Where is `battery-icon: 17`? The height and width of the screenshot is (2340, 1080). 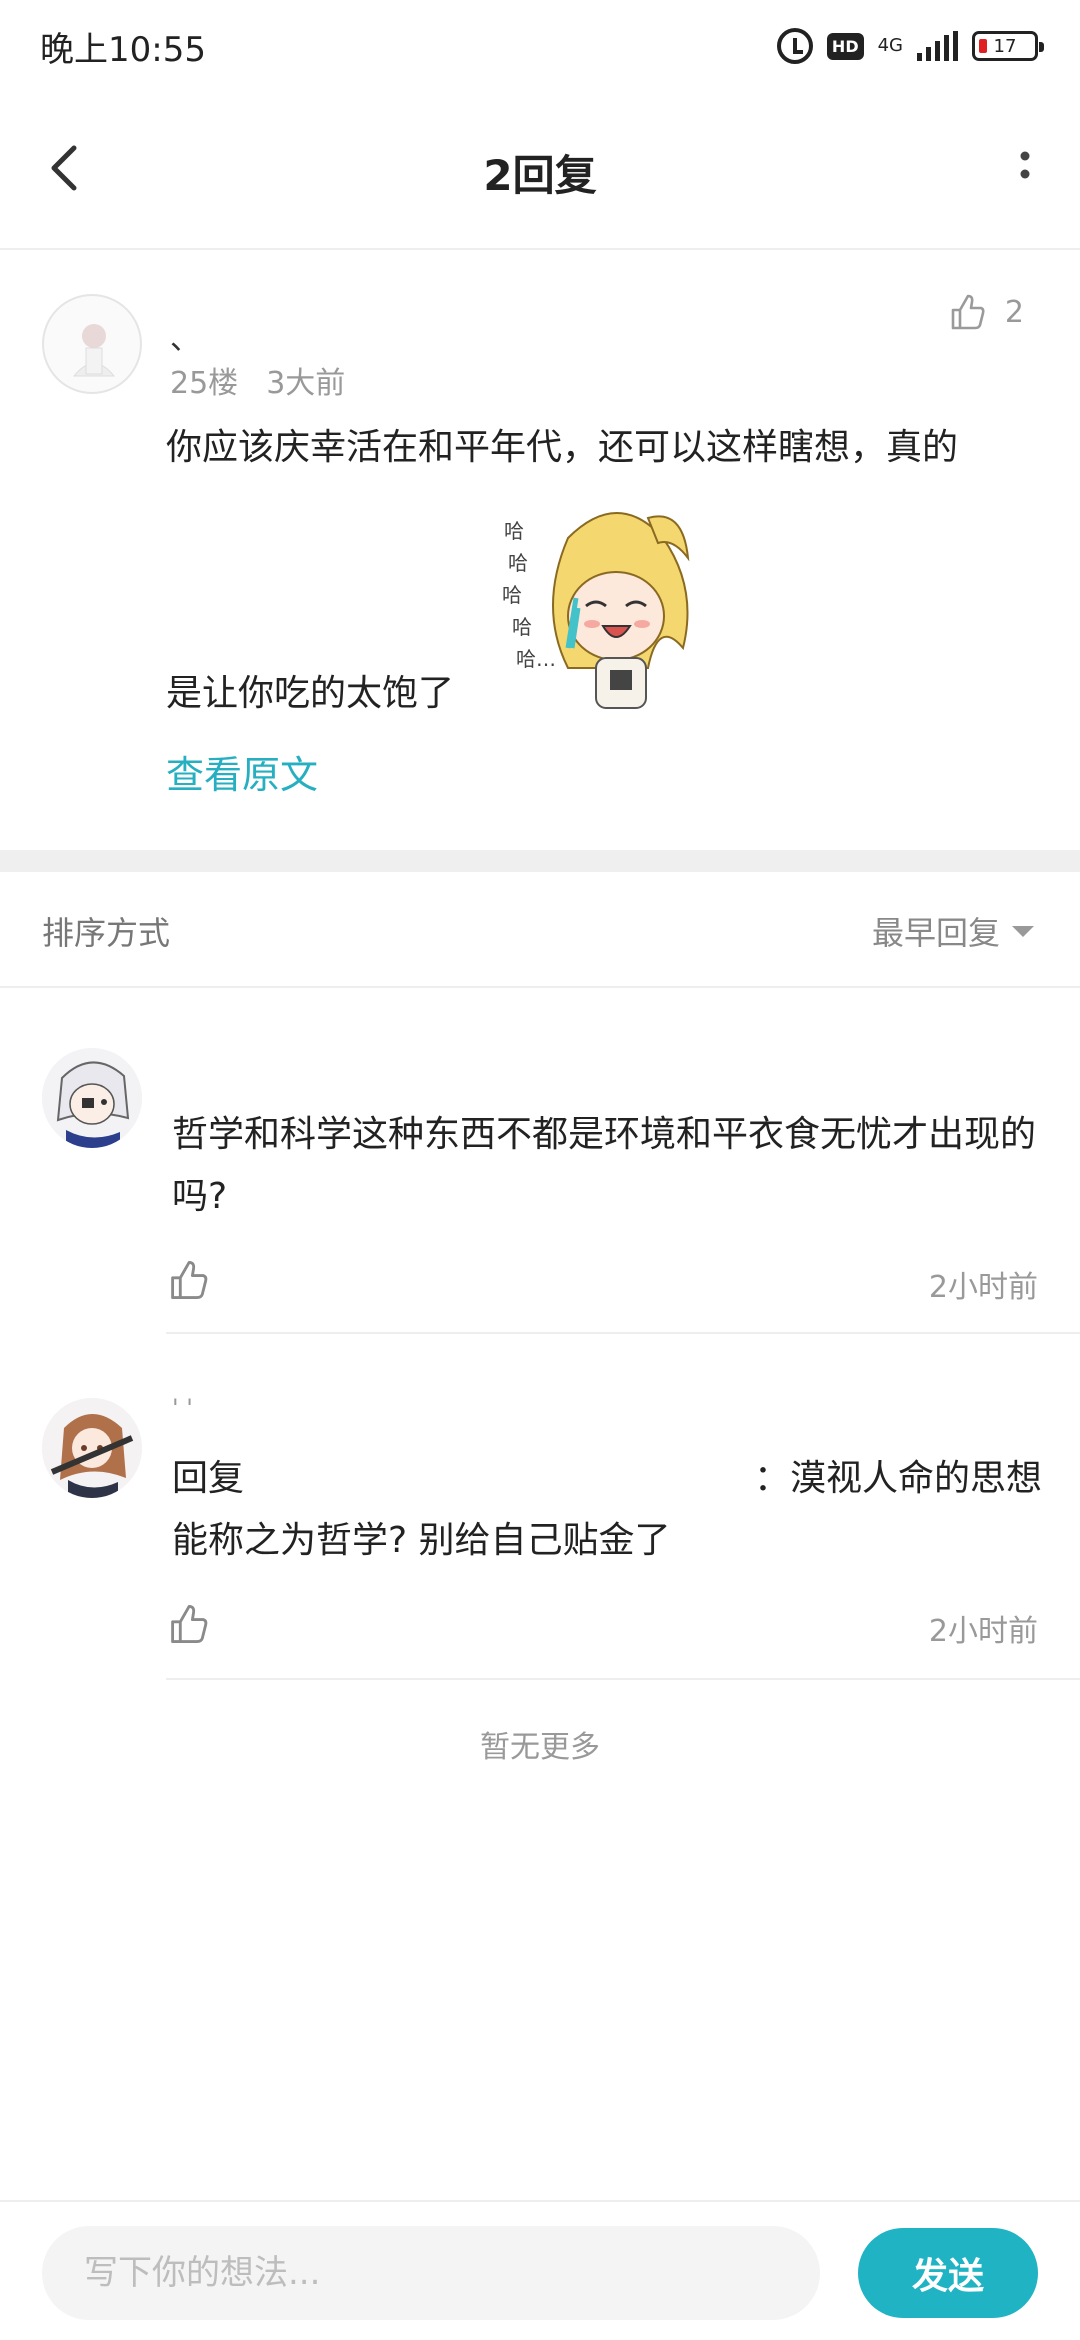
battery-icon: 17 is located at coordinates (1008, 46).